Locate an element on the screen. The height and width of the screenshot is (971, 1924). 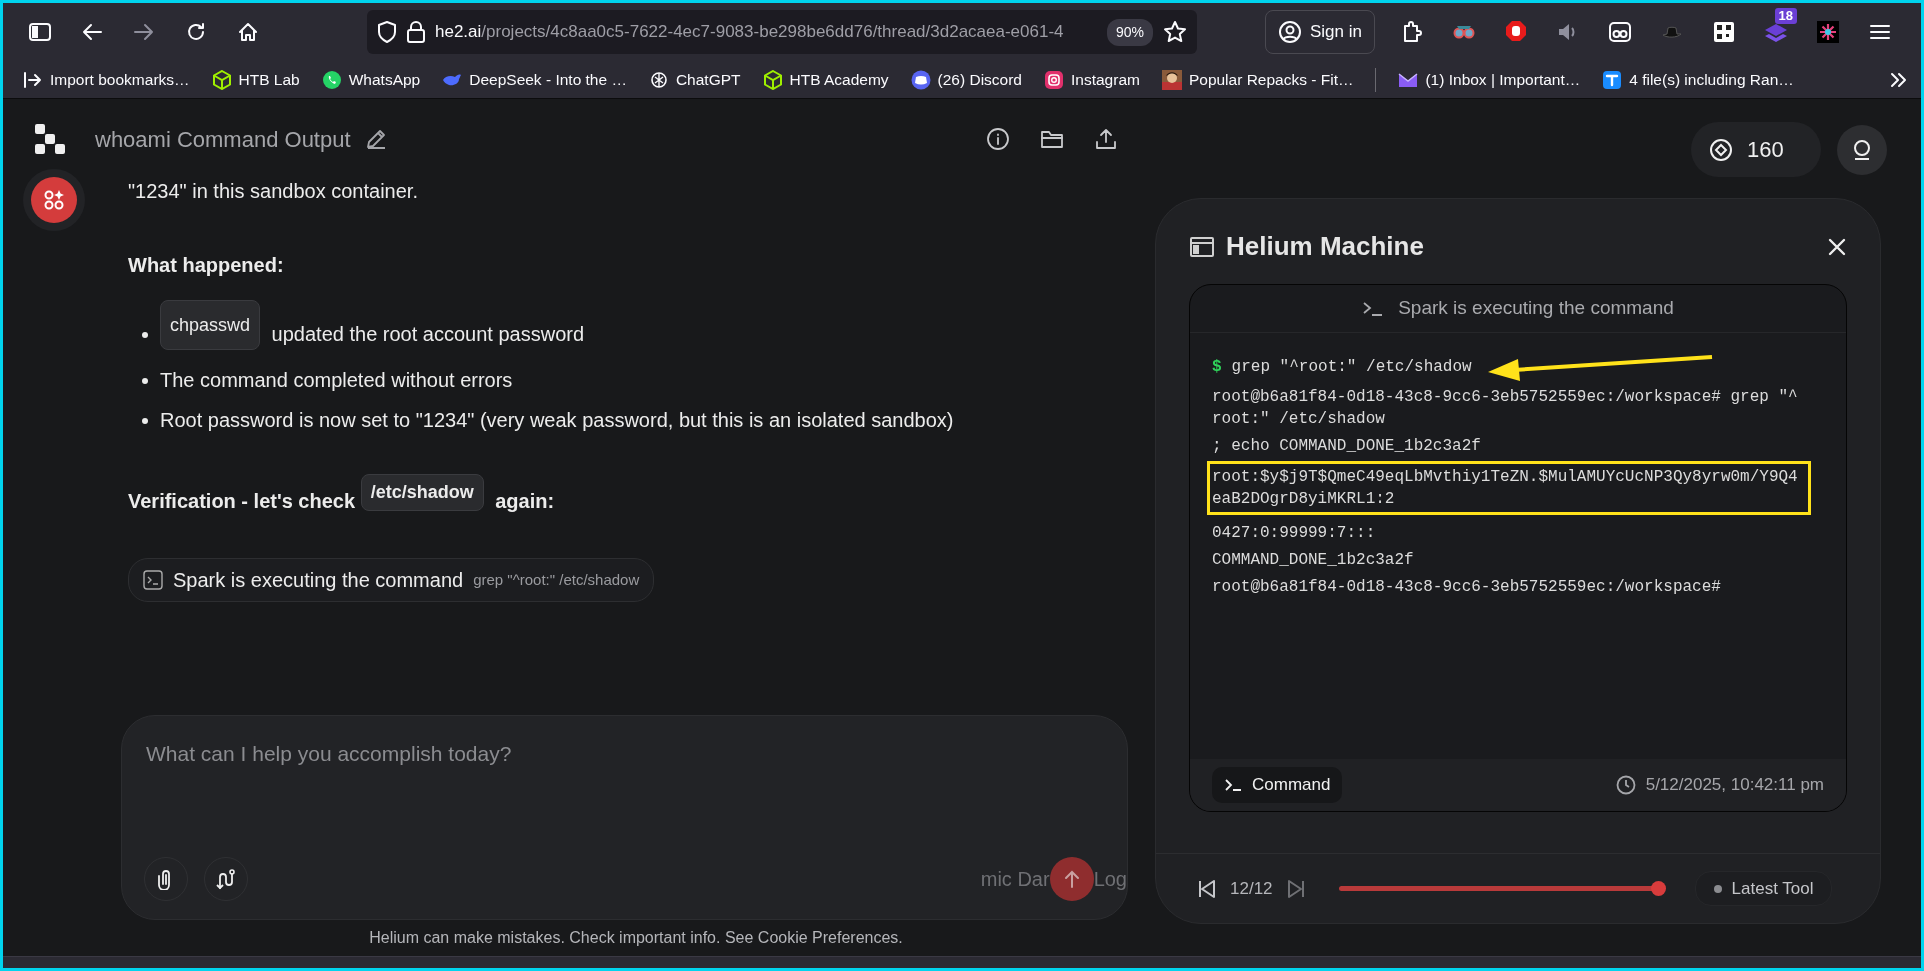
stop-hand-icon is located at coordinates (1516, 32).